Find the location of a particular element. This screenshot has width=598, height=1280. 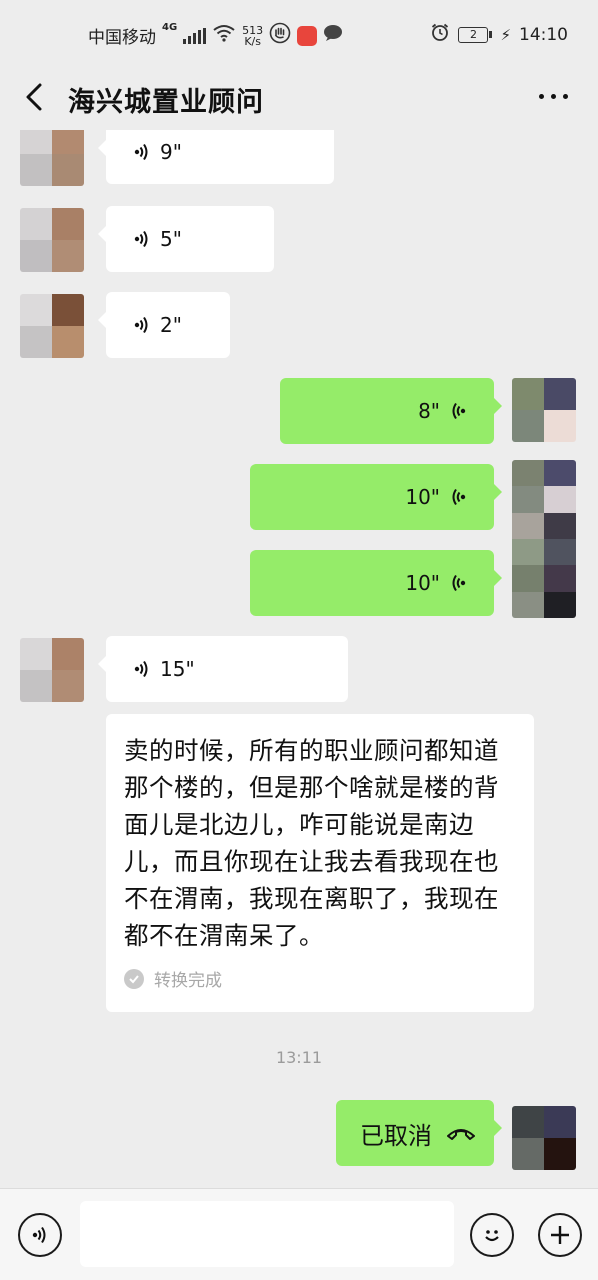

voice-message: 2" is located at coordinates (164, 325).